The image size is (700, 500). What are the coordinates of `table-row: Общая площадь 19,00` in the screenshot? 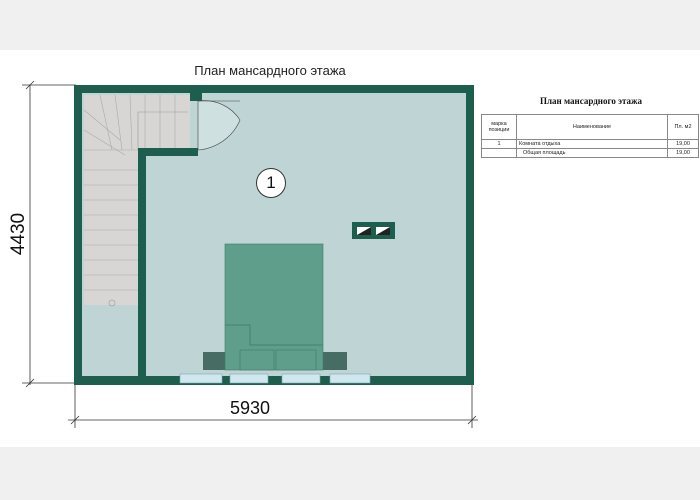 It's located at (590, 153).